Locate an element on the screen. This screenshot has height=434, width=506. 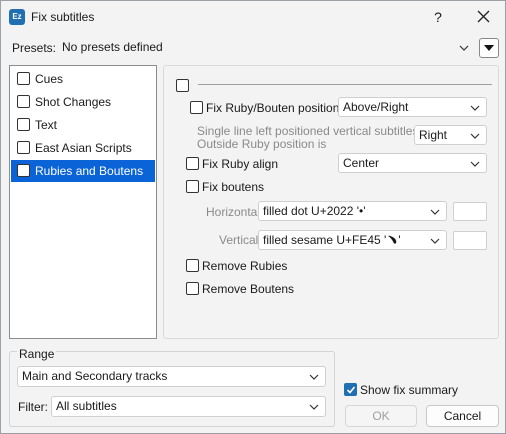
list-item-shot-changes: Shot Changes is located at coordinates (83, 102).